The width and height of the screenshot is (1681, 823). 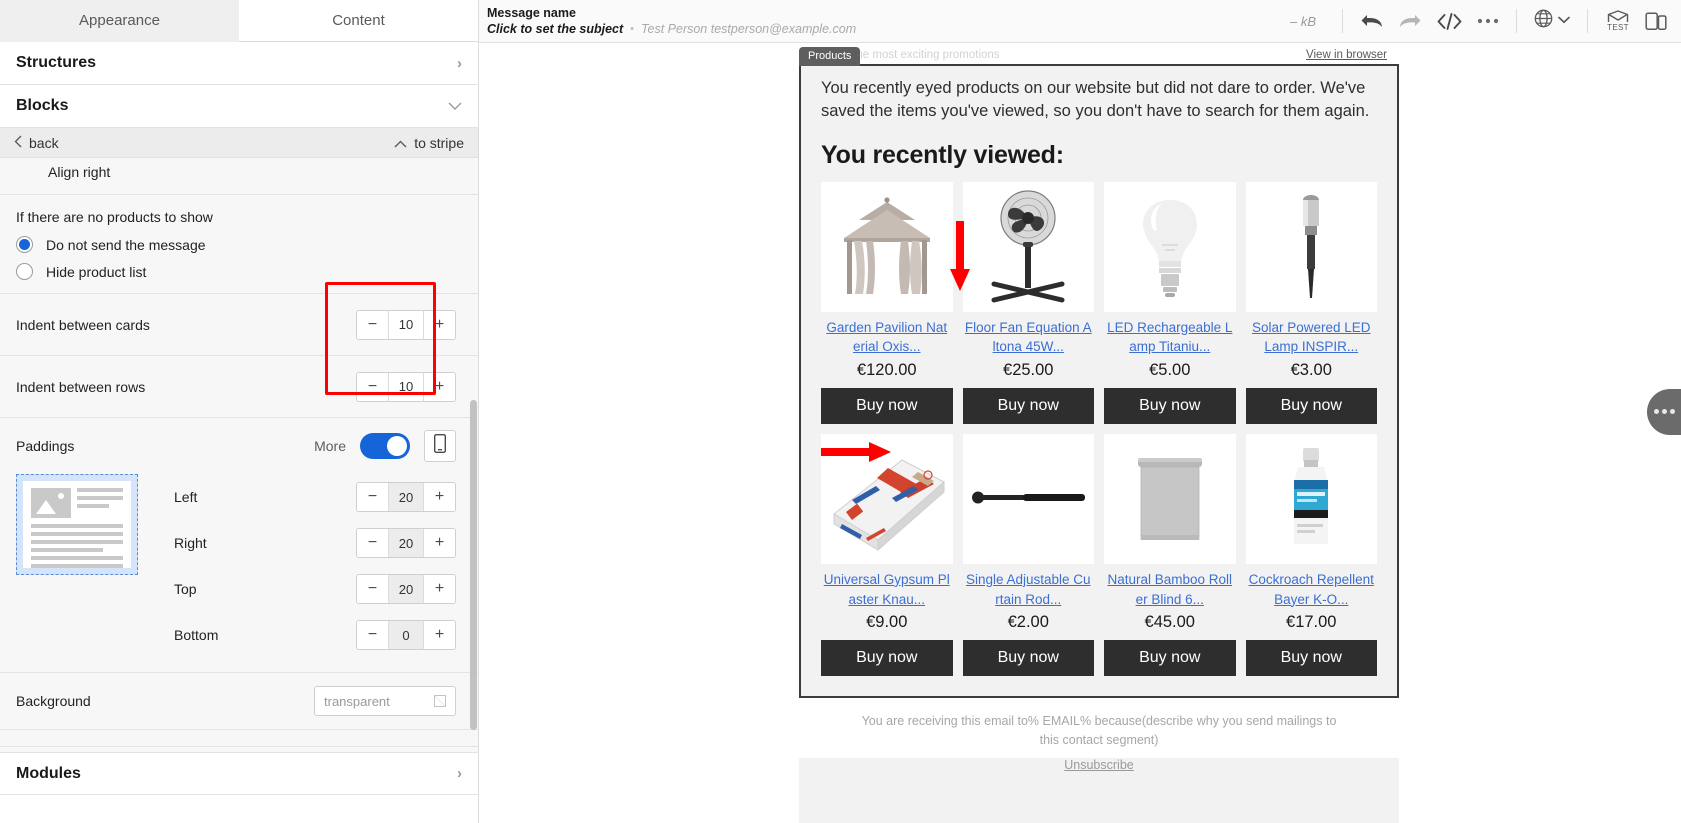 I want to click on padding-left-stepper: − 20 +, so click(x=406, y=497).